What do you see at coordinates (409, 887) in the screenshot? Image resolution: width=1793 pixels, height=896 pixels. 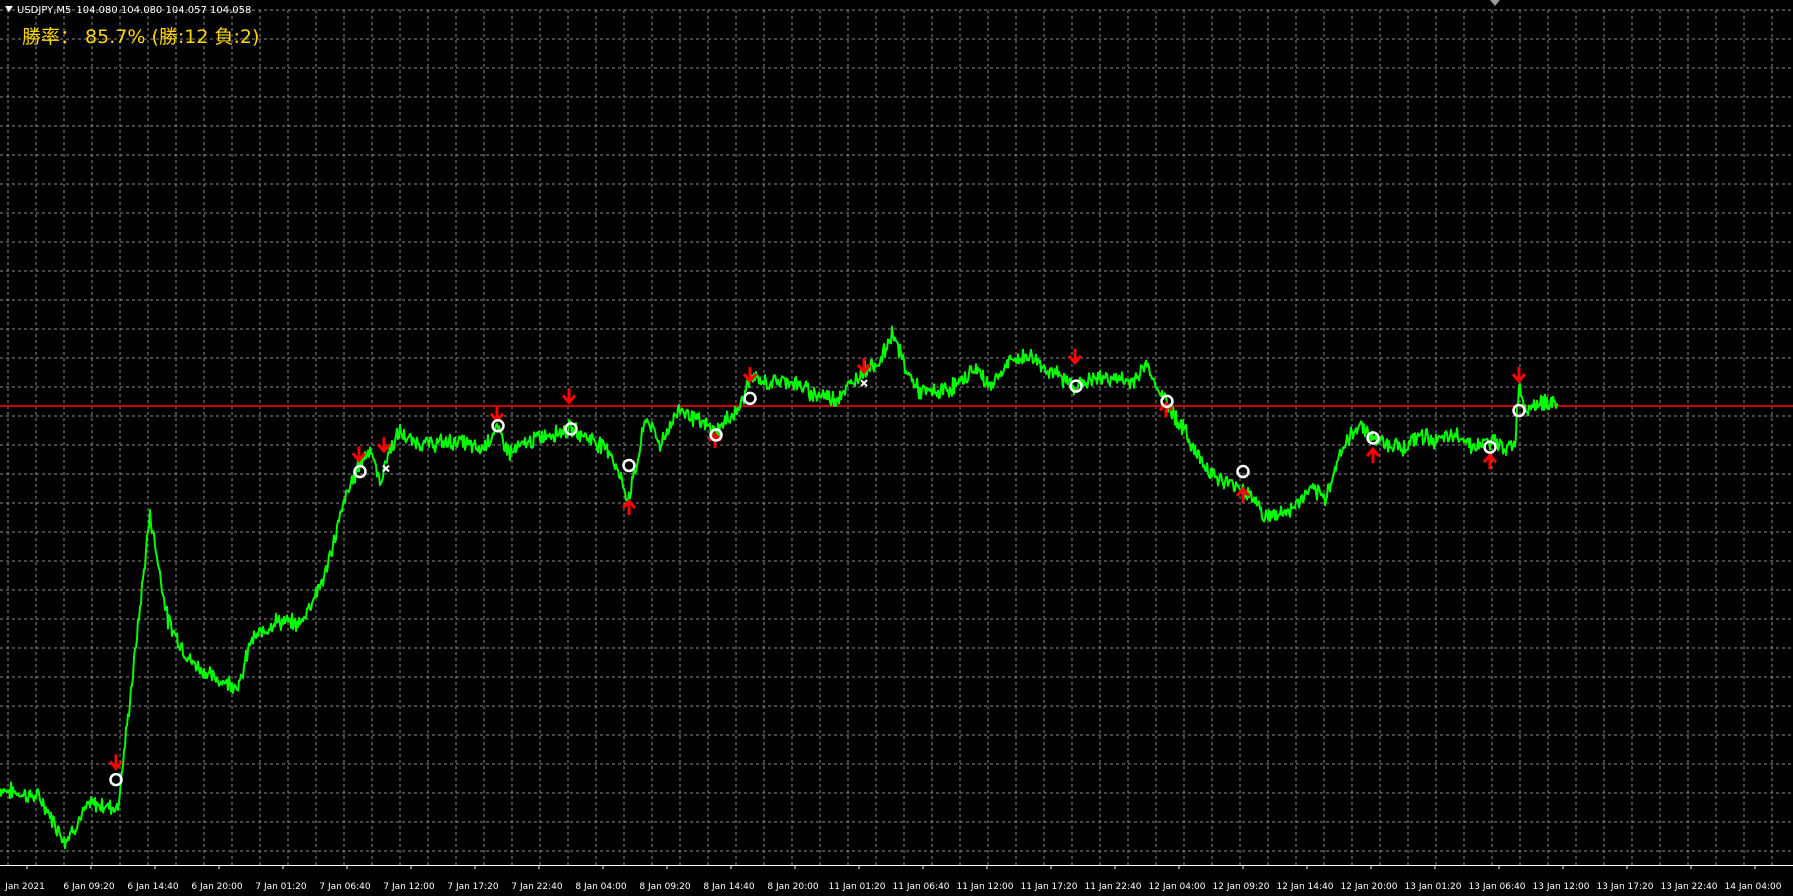 I see `x-tick-label: 7 Jan 12:00` at bounding box center [409, 887].